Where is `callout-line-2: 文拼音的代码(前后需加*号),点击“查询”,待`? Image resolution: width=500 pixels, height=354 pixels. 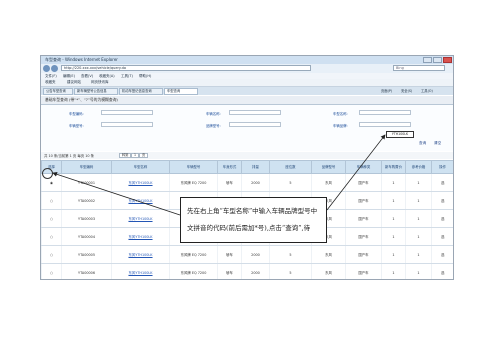 callout-line-2: 文拼音的代码(前后需加*号),点击“查询”,待 is located at coordinates (249, 228).